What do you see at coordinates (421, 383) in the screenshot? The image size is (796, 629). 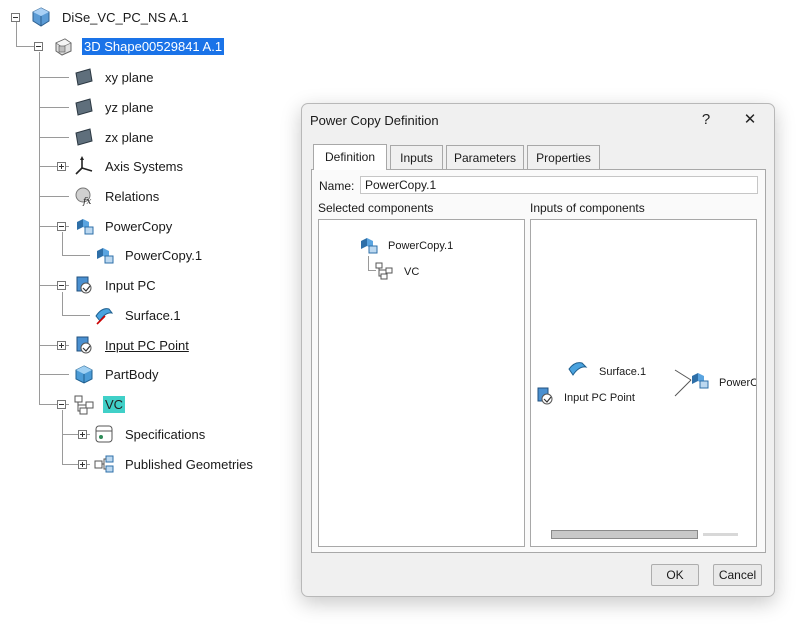 I see `selected-components-panel: PowerCopy.1 VC` at bounding box center [421, 383].